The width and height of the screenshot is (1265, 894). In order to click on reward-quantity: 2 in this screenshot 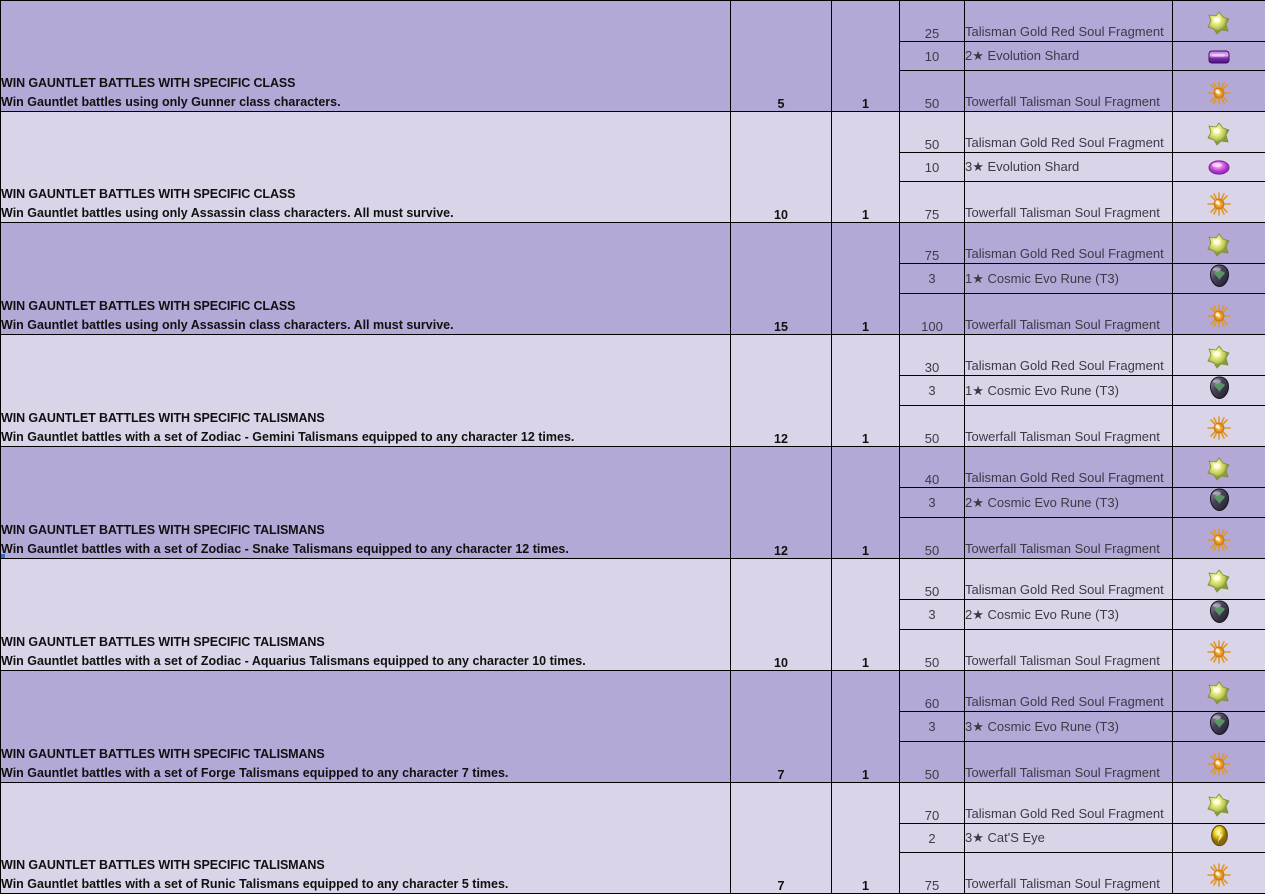, I will do `click(932, 838)`.